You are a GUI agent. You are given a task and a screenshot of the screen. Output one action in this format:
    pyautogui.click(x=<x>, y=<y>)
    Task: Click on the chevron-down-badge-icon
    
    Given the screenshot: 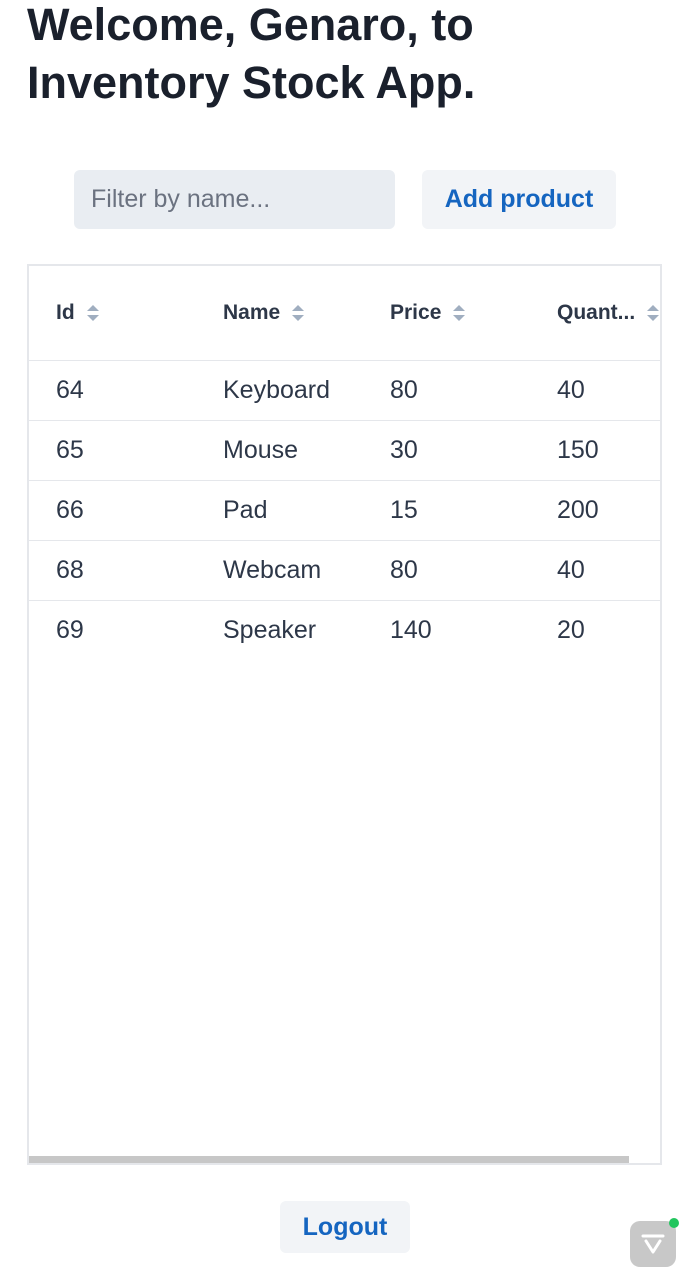 What is the action you would take?
    pyautogui.click(x=653, y=1244)
    